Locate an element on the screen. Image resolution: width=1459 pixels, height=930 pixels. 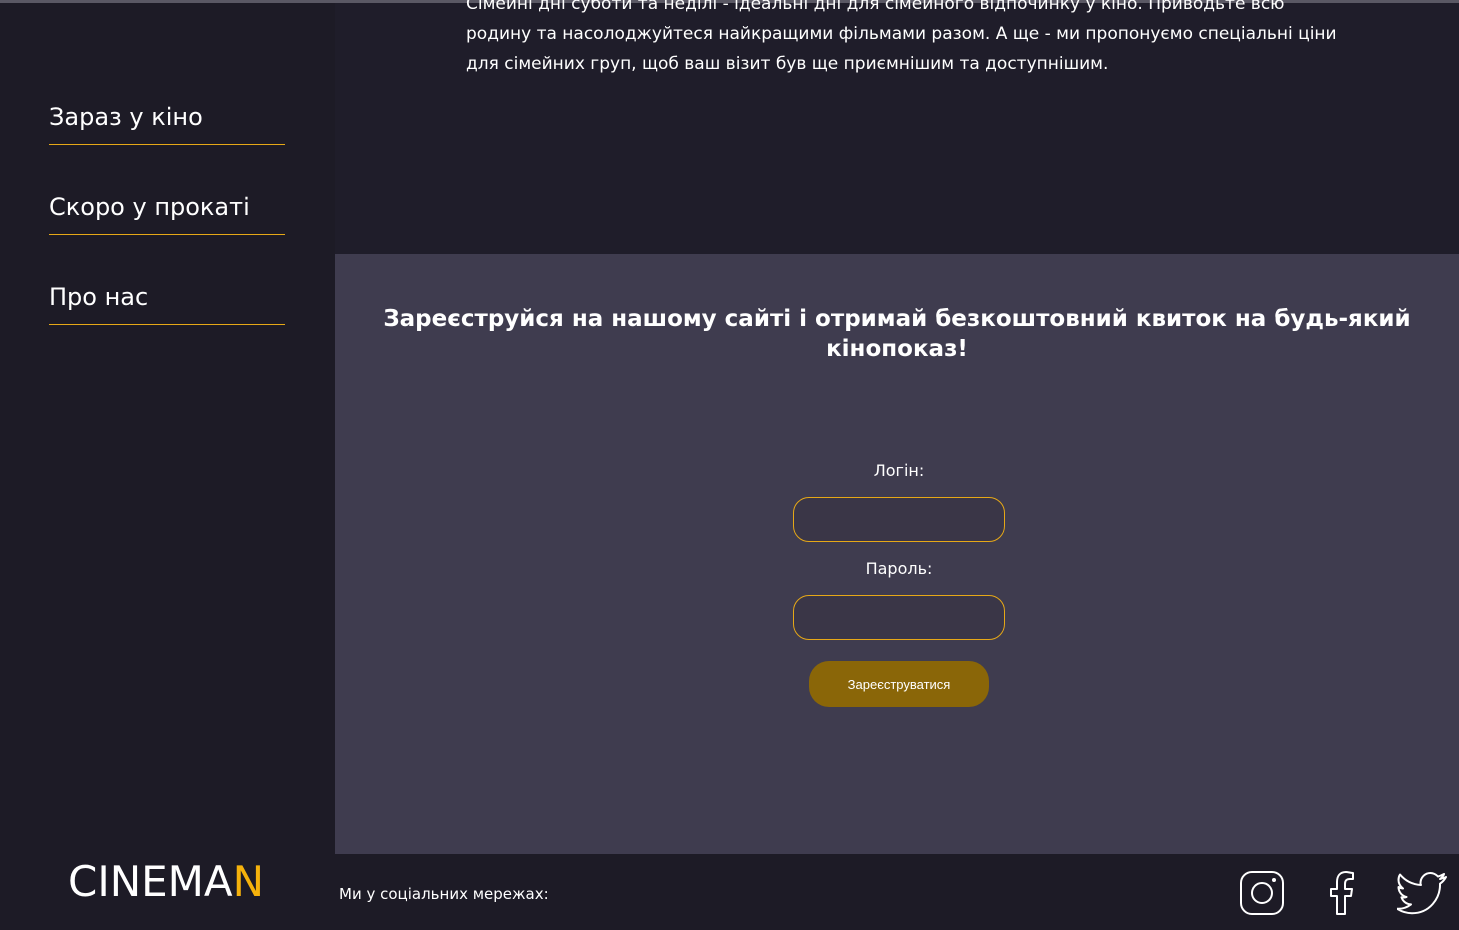
logo-main: CINEMA is located at coordinates (150, 881).